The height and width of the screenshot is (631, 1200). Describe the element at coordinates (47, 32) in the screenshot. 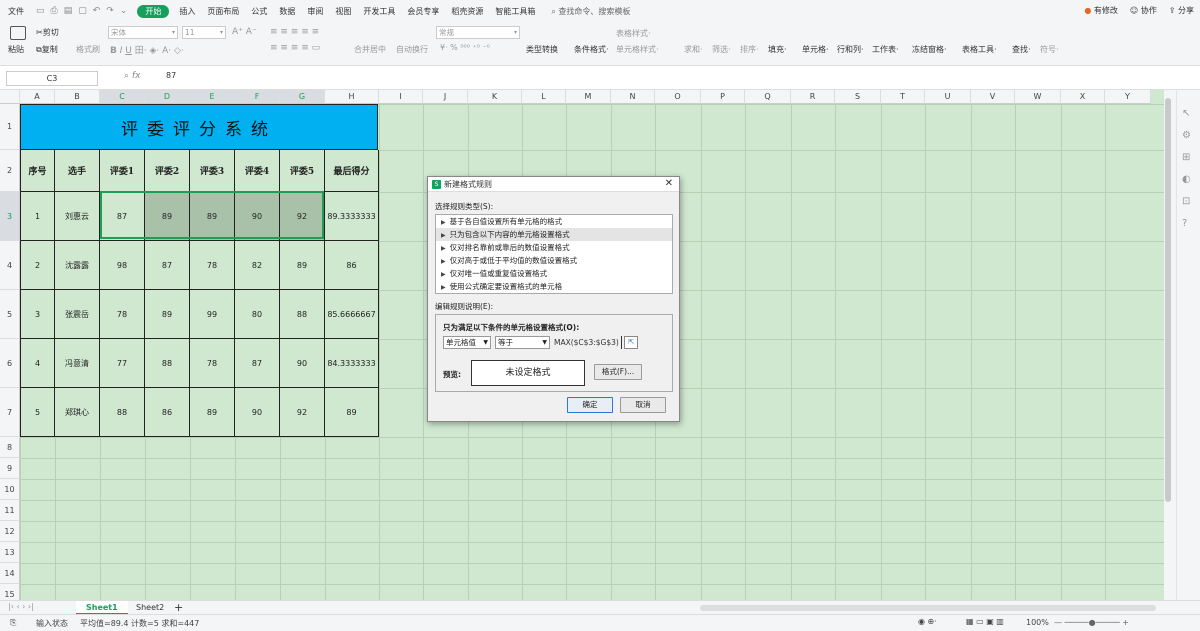

I see `cut-button: ✂剪切` at that location.